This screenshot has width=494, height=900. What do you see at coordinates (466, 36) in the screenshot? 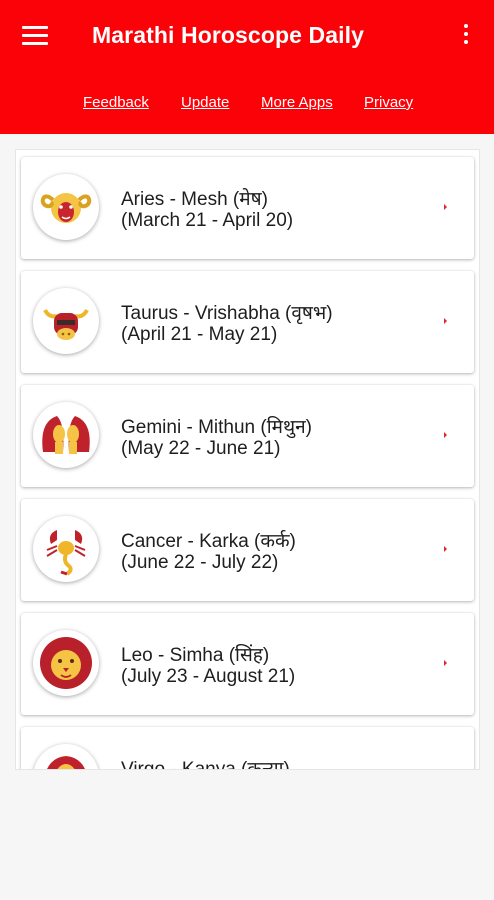
I see `more-vertical-icon` at bounding box center [466, 36].